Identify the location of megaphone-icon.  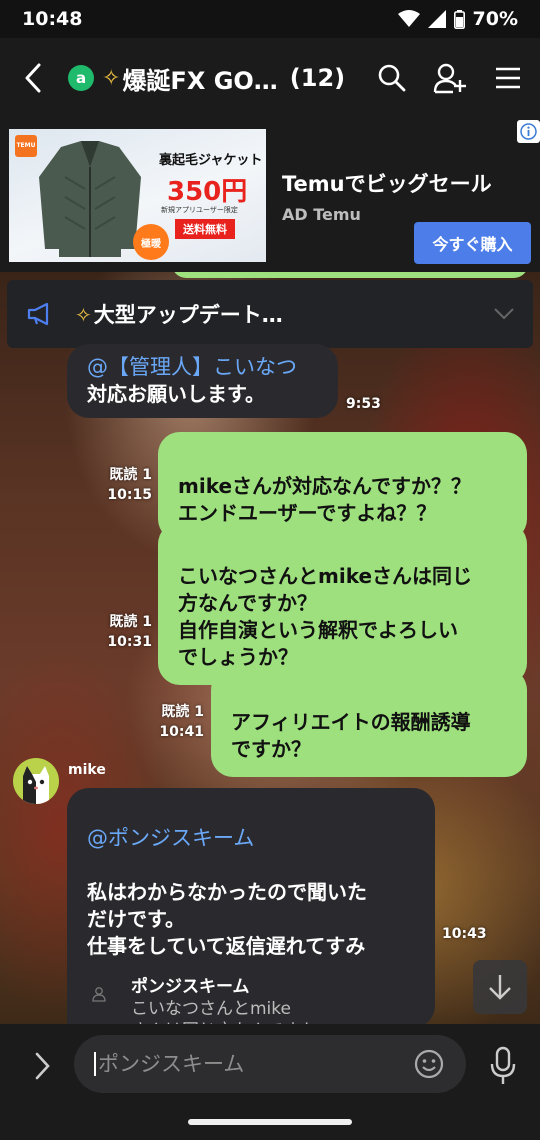
(42, 314).